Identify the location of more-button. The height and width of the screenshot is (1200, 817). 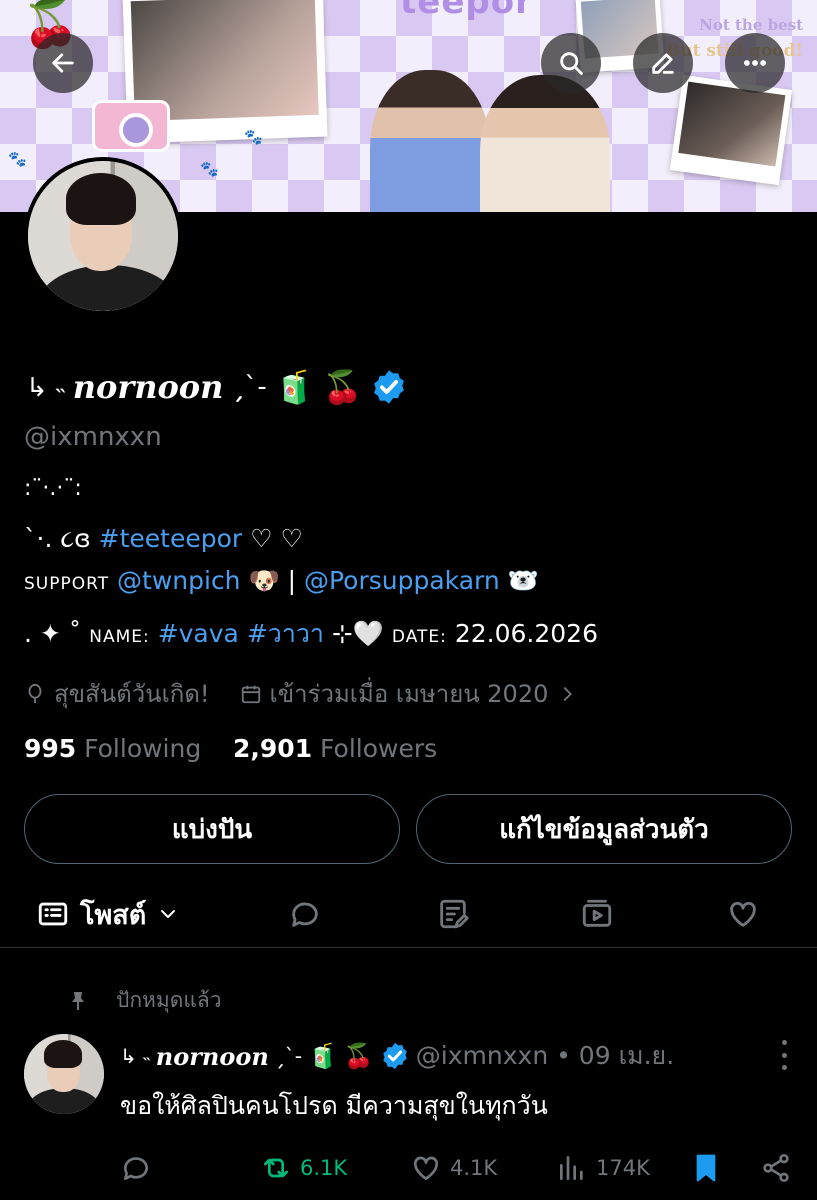
(755, 63).